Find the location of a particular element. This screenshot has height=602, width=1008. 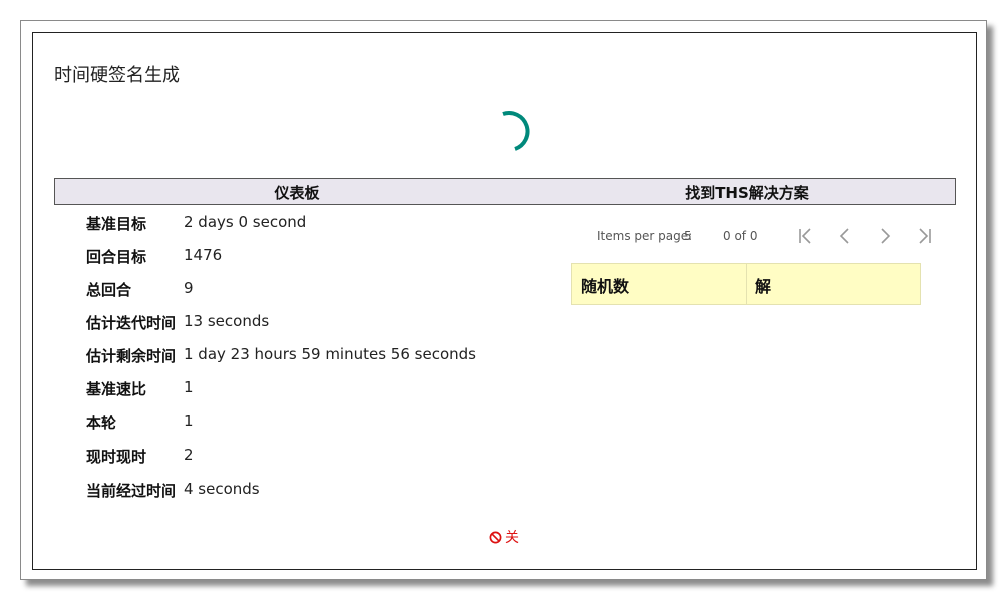

chevron-left-icon is located at coordinates (844, 236).